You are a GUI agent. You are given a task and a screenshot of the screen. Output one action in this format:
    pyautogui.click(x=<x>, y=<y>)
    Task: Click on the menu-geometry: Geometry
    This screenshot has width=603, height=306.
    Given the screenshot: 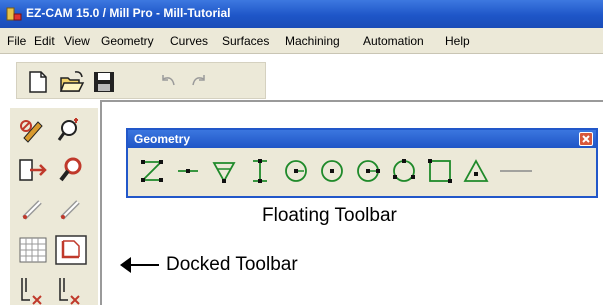 What is the action you would take?
    pyautogui.click(x=127, y=41)
    